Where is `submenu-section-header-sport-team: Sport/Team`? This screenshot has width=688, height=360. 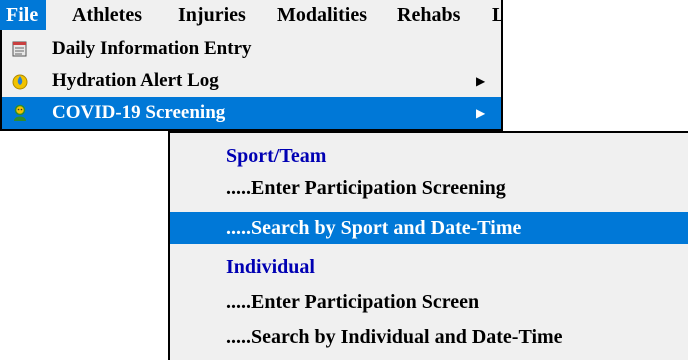
submenu-section-header-sport-team: Sport/Team is located at coordinates (429, 156).